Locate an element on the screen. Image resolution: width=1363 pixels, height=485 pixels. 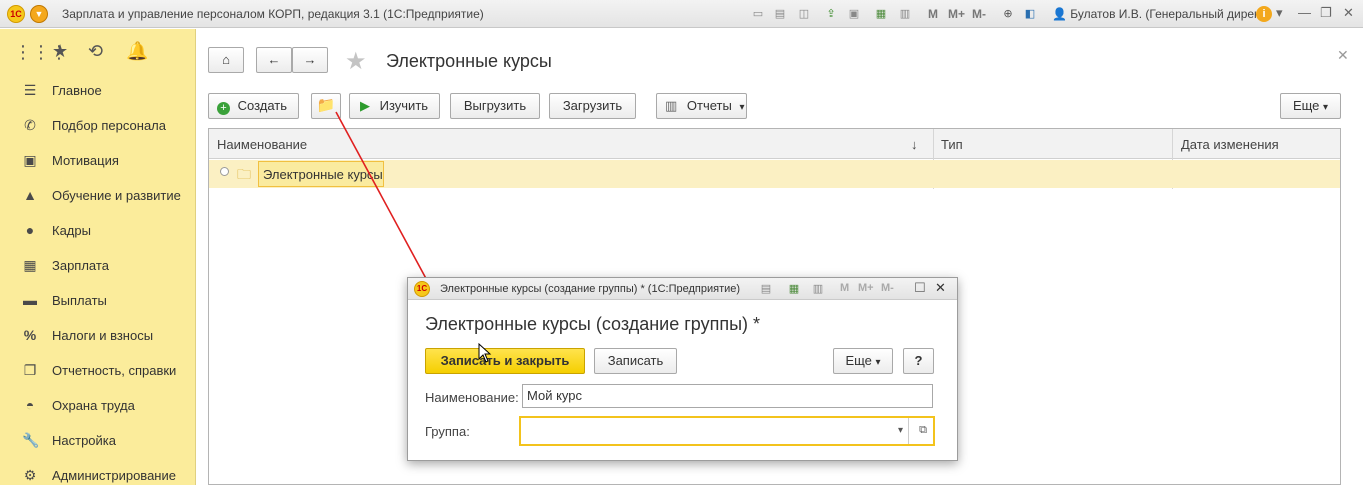
table-header: Наименование ↓ Тип Дата изменения is located at coordinates (774, 144).